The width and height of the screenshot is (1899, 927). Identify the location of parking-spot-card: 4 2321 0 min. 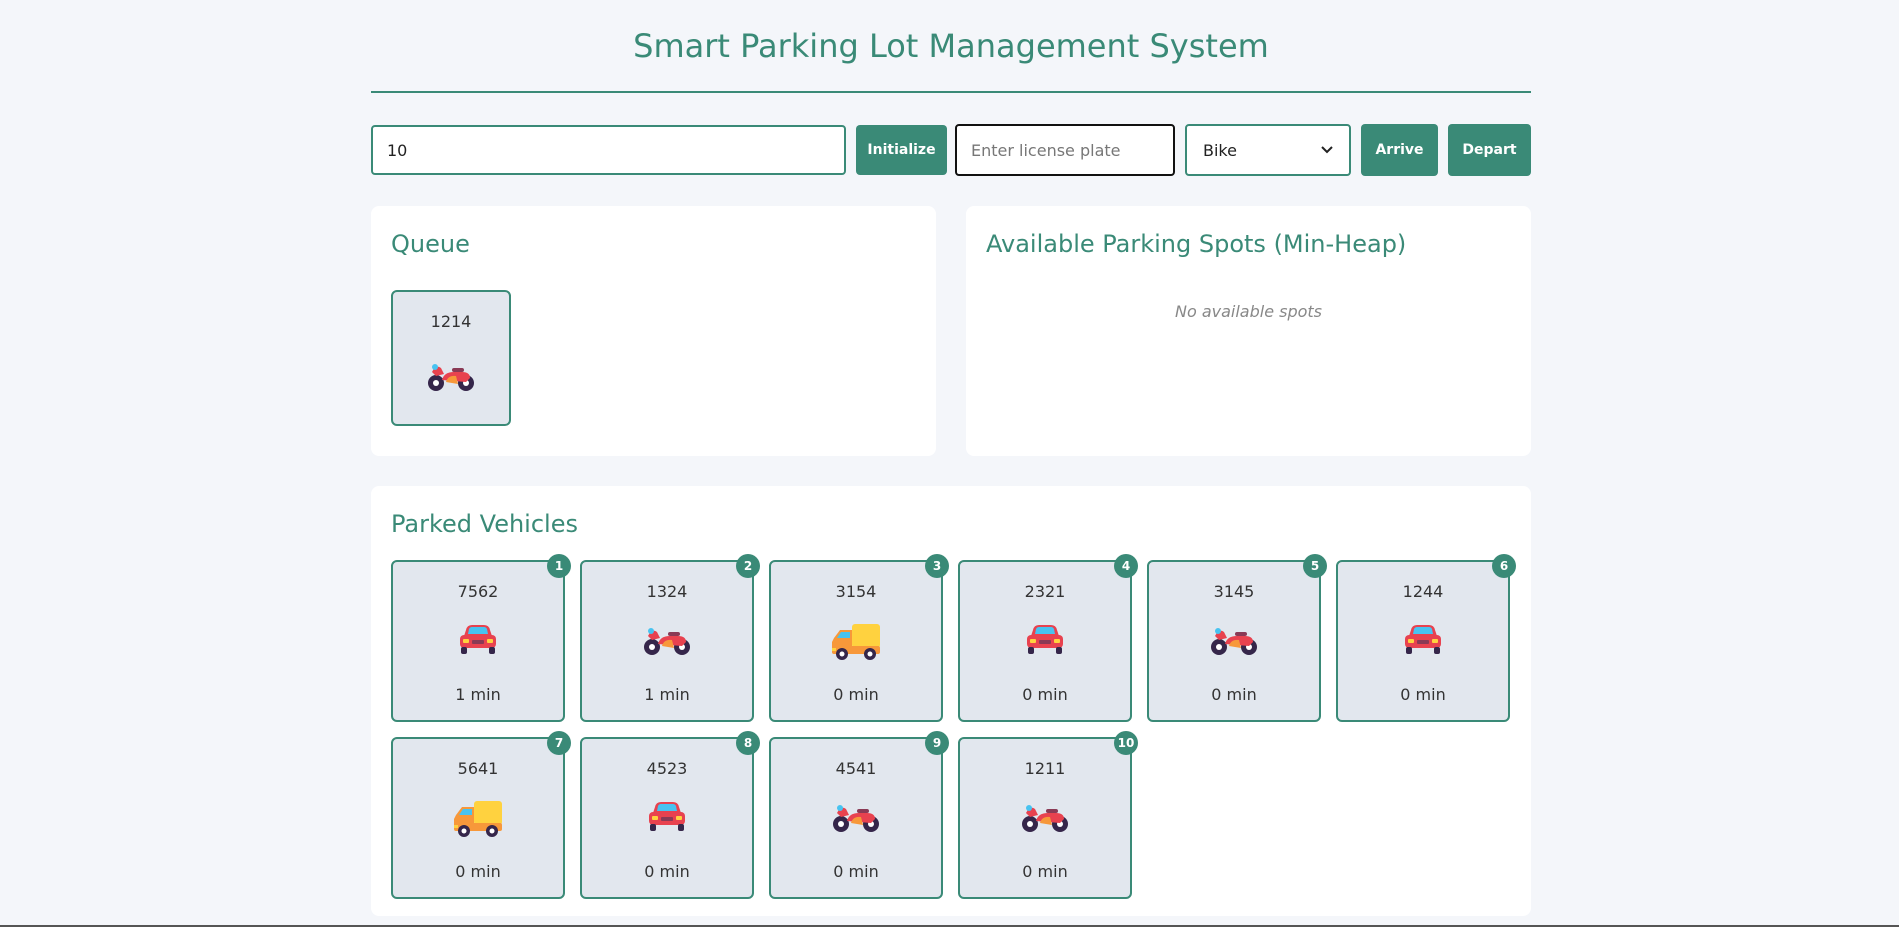
(1048, 638).